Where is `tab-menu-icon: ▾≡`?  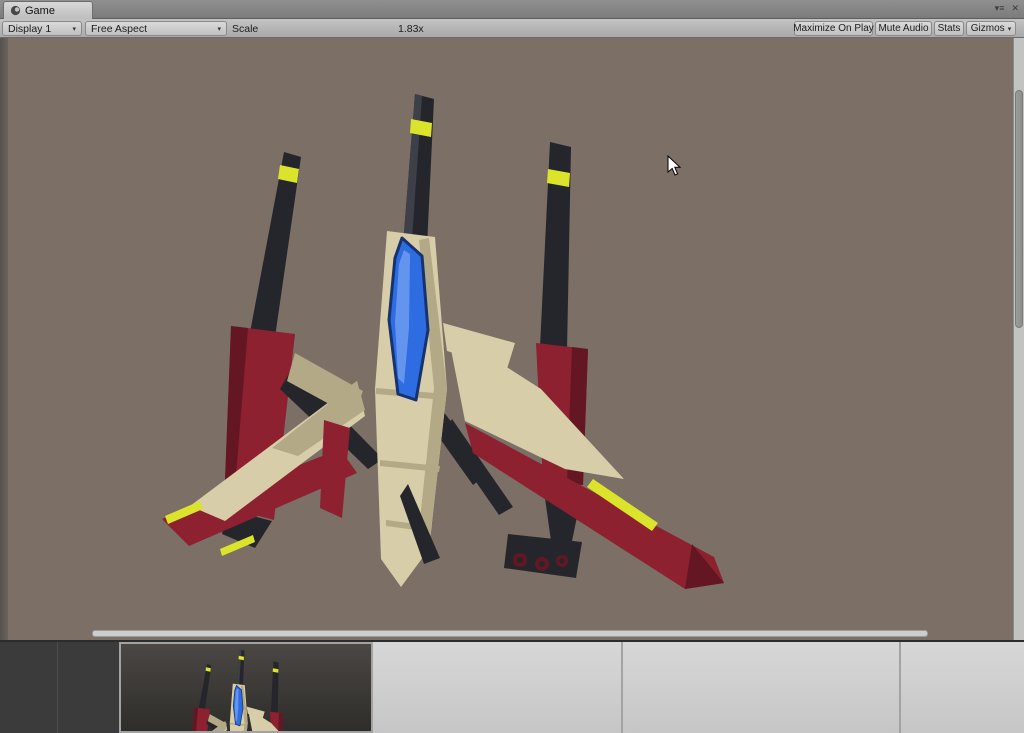 tab-menu-icon: ▾≡ is located at coordinates (1000, 8).